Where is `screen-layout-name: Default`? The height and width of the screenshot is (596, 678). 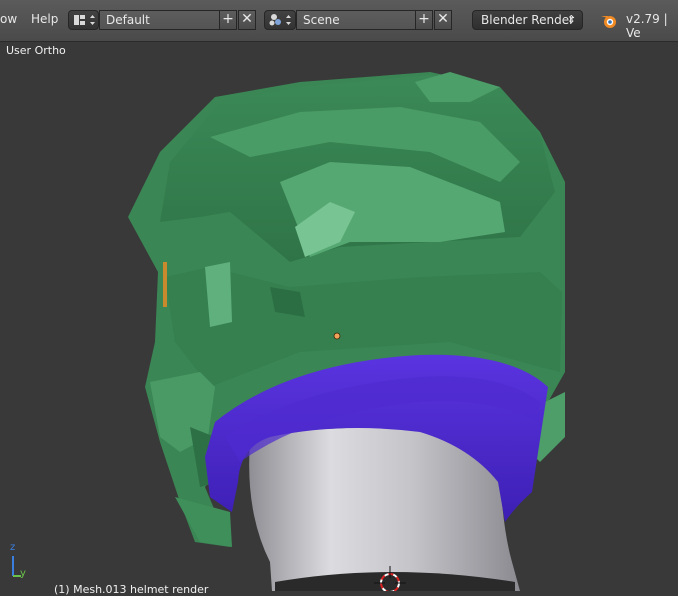 screen-layout-name: Default is located at coordinates (159, 20).